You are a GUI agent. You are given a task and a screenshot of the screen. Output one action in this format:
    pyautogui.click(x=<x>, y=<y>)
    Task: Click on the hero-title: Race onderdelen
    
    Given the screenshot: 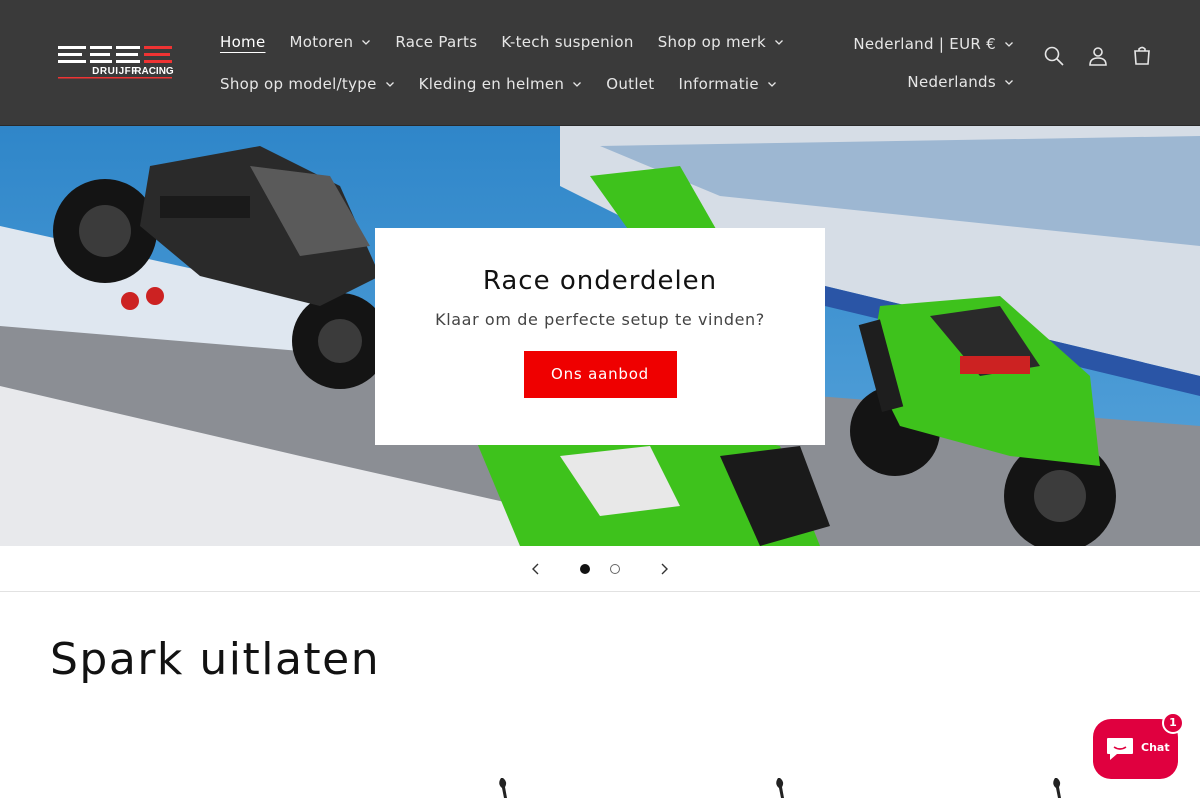 What is the action you would take?
    pyautogui.click(x=600, y=281)
    